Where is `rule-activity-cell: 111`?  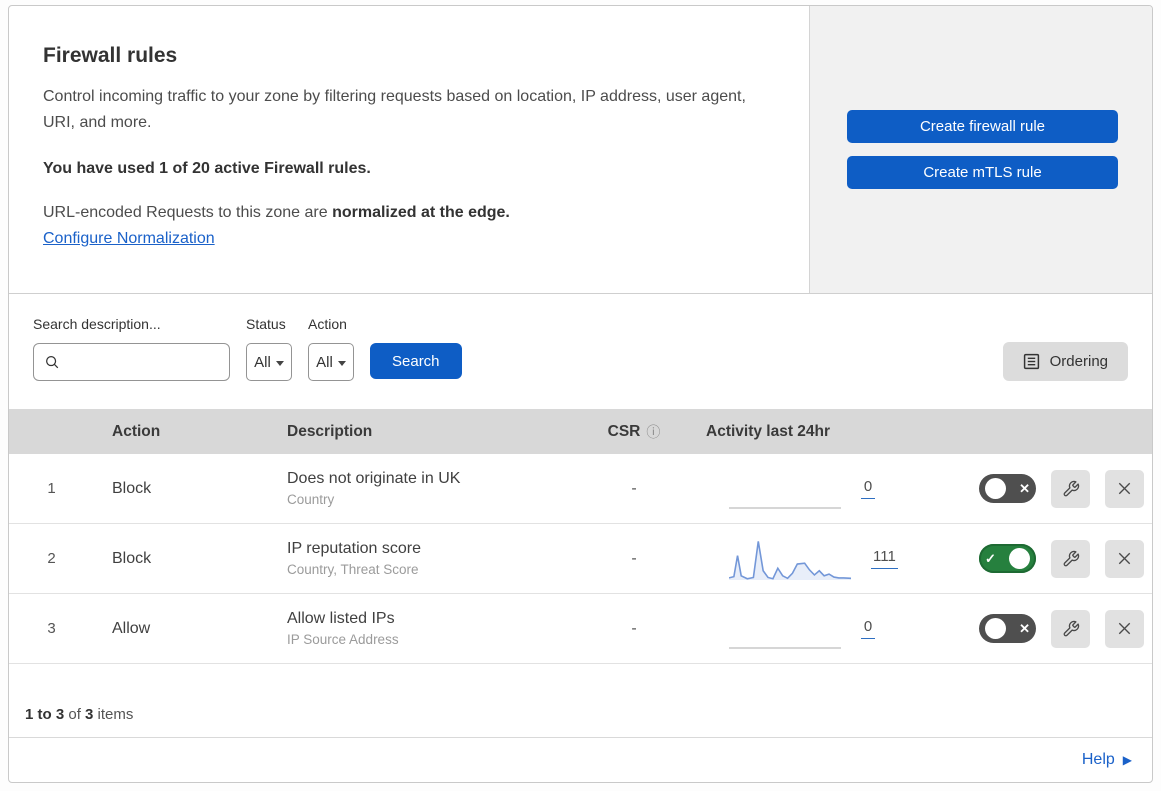 rule-activity-cell: 111 is located at coordinates (826, 559).